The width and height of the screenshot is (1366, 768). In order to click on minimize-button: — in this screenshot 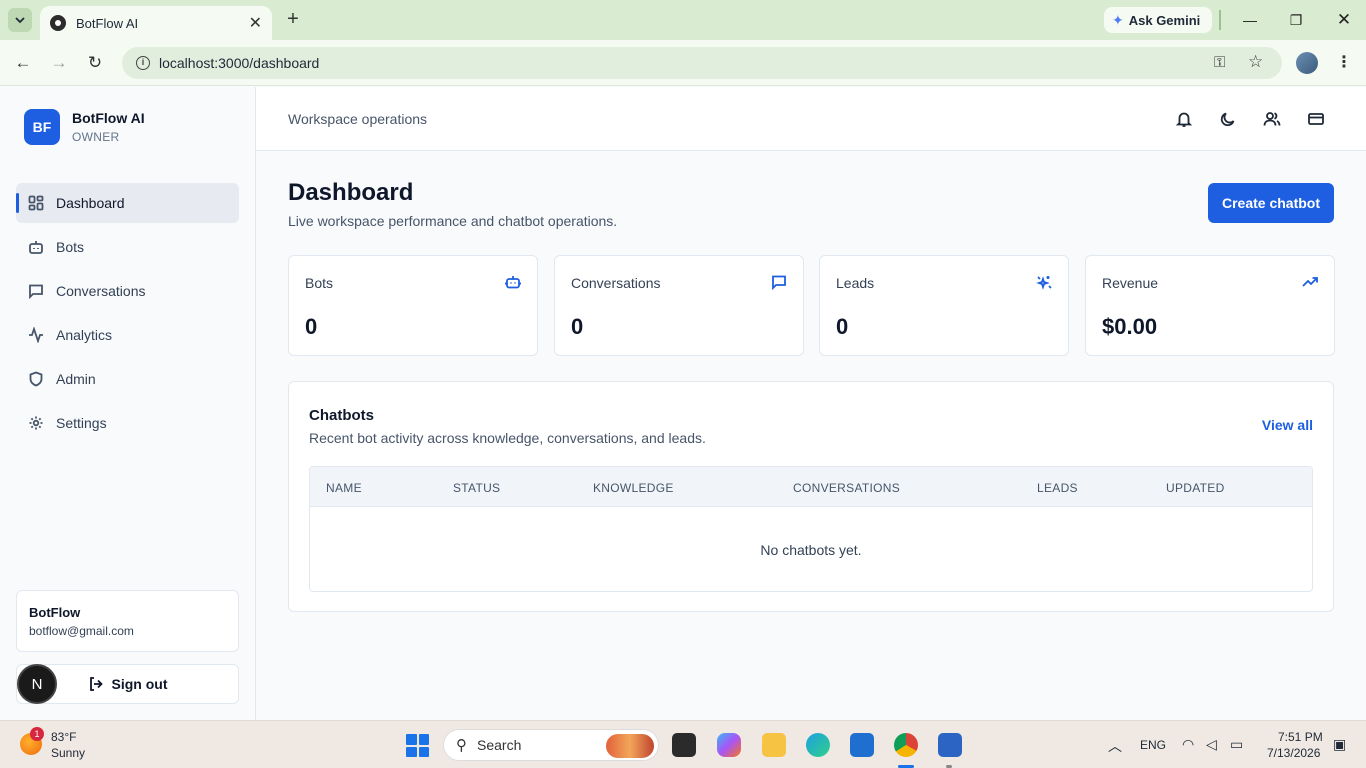, I will do `click(1250, 20)`.